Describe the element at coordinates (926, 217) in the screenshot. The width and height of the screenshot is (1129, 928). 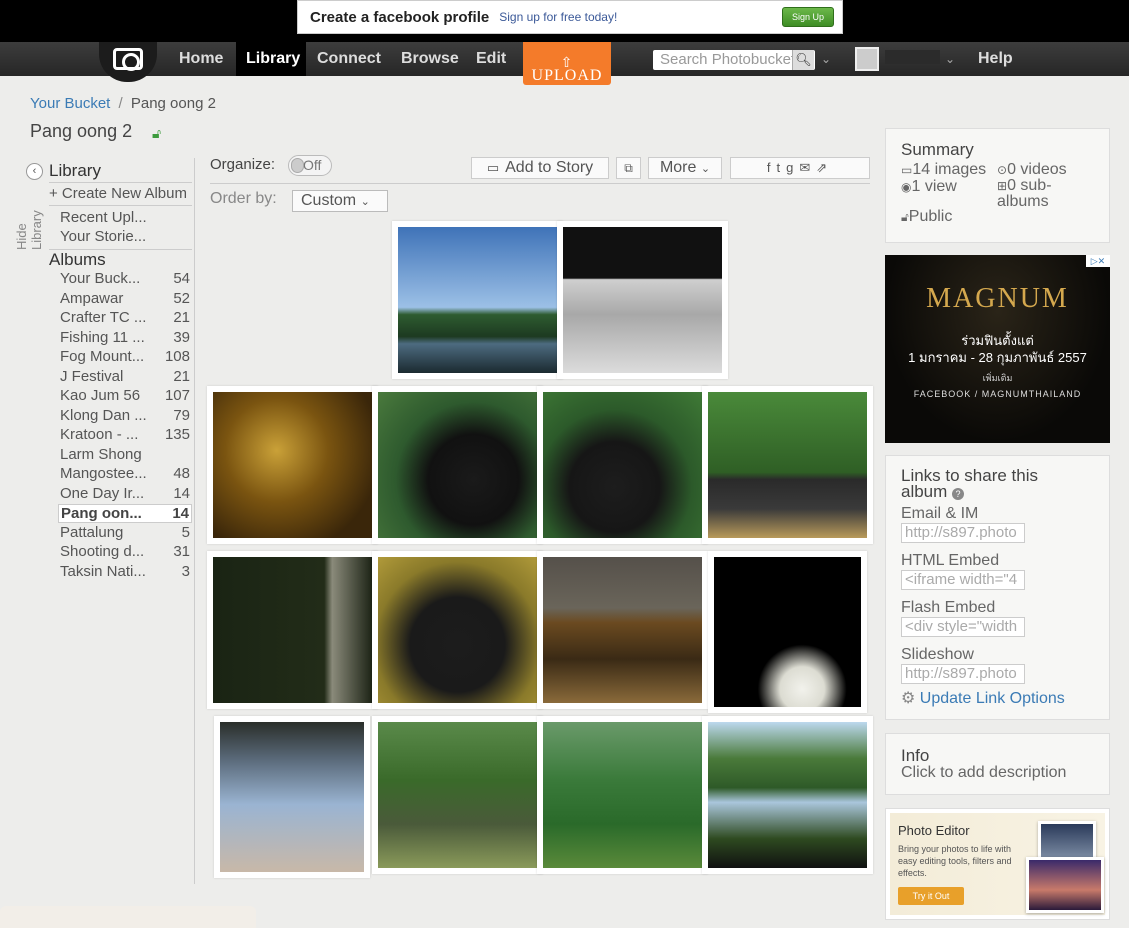
I see `privacy-status: 🔓︎Public` at that location.